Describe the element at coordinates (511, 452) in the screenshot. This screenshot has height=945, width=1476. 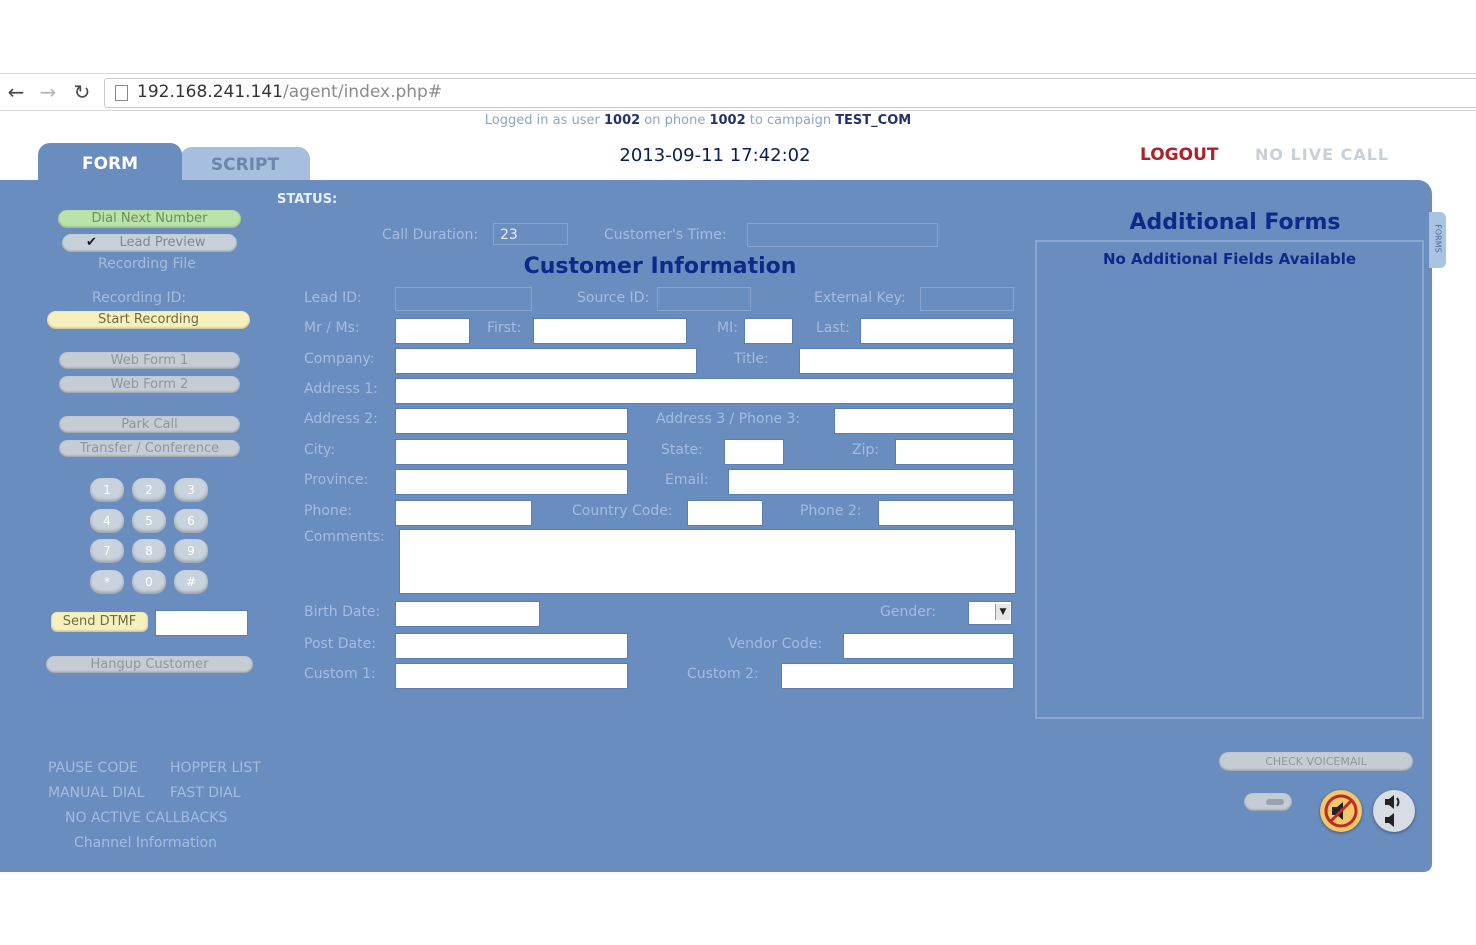
I see `city-field` at that location.